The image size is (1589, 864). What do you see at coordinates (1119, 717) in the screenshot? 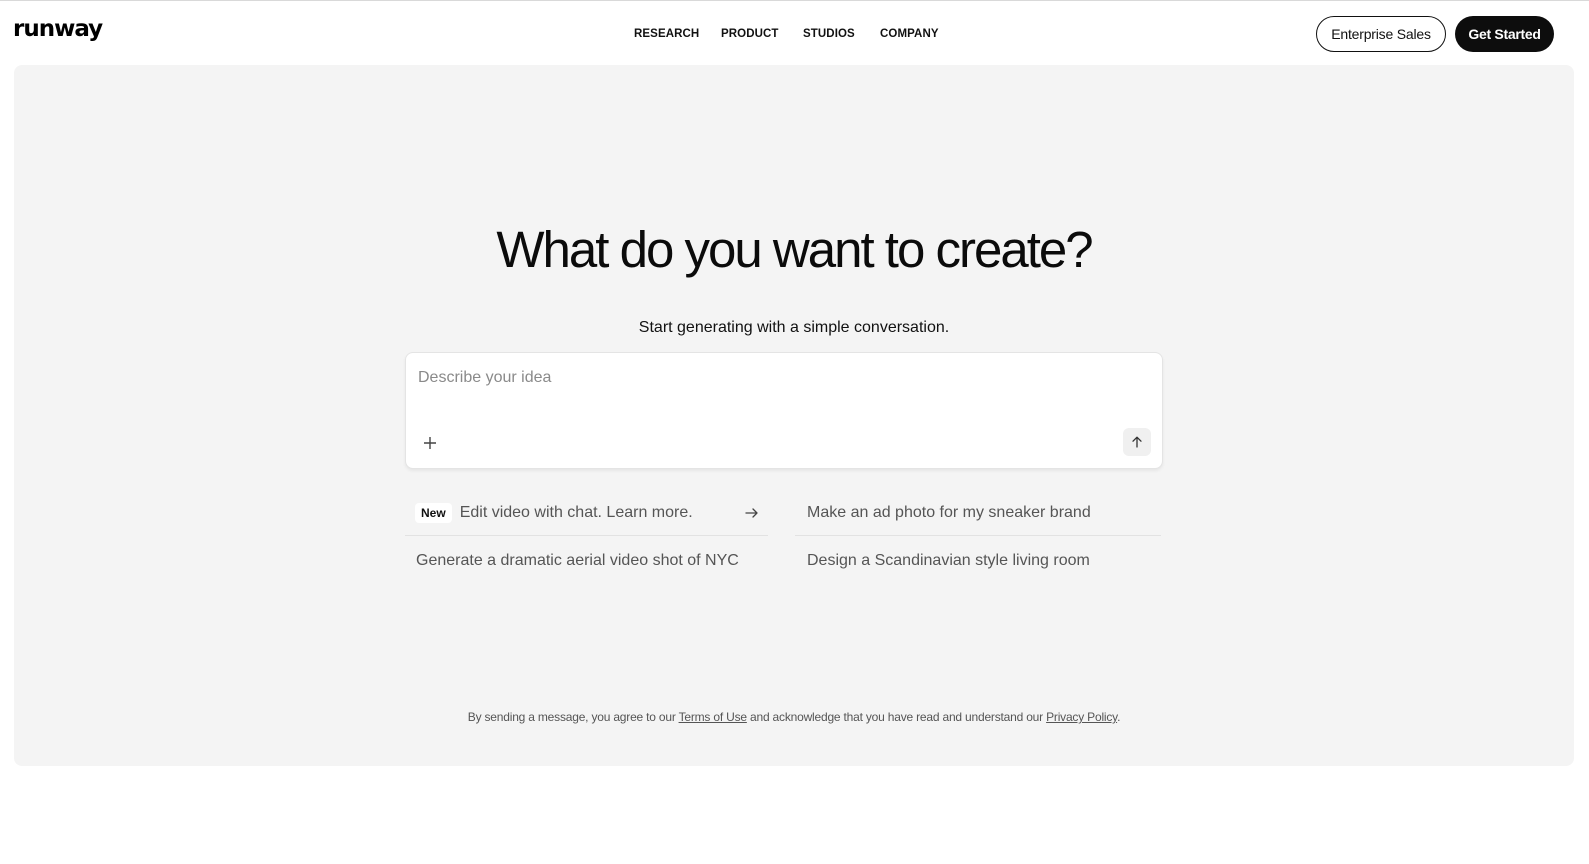
I see `legal-suffix: .` at bounding box center [1119, 717].